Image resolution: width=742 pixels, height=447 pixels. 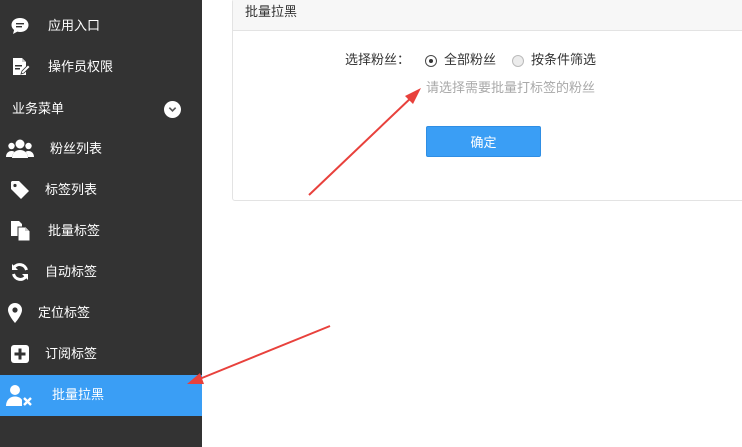 I want to click on sidebar-section-label: 业务菜单, so click(x=38, y=109).